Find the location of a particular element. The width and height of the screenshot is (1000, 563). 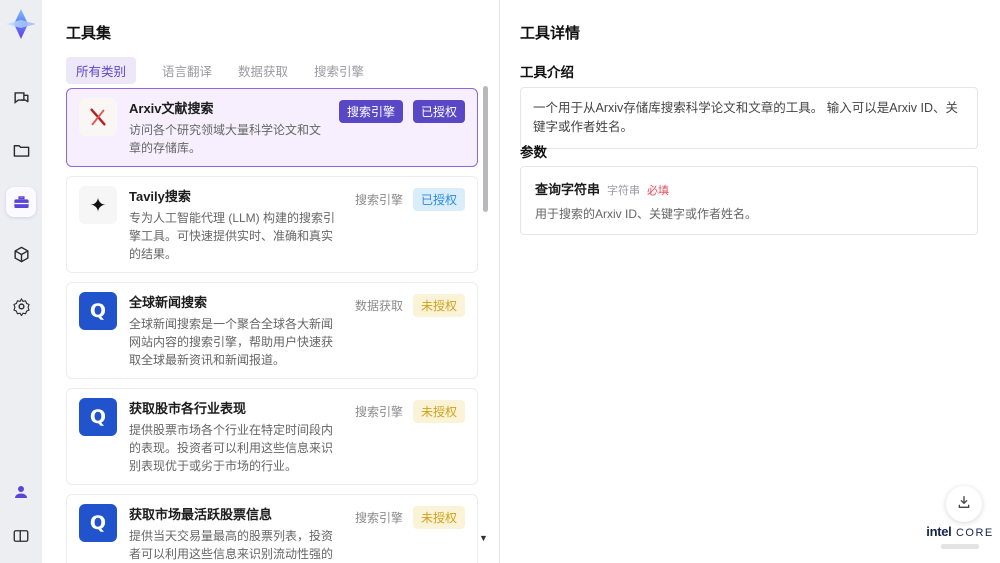

nav-files-button is located at coordinates (21, 150).